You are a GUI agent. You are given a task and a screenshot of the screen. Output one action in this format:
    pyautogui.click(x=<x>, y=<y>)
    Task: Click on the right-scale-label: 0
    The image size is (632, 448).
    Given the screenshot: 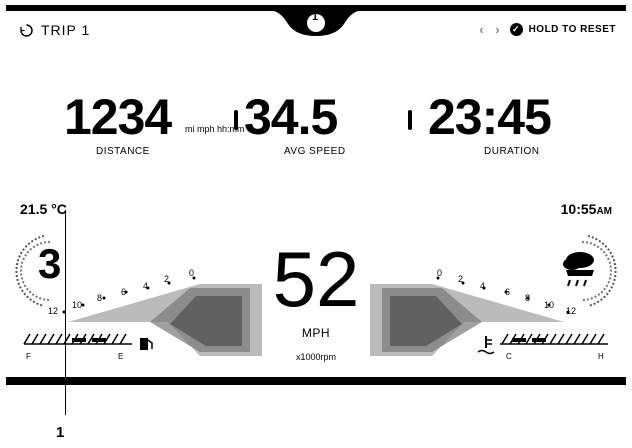 What is the action you would take?
    pyautogui.click(x=440, y=273)
    